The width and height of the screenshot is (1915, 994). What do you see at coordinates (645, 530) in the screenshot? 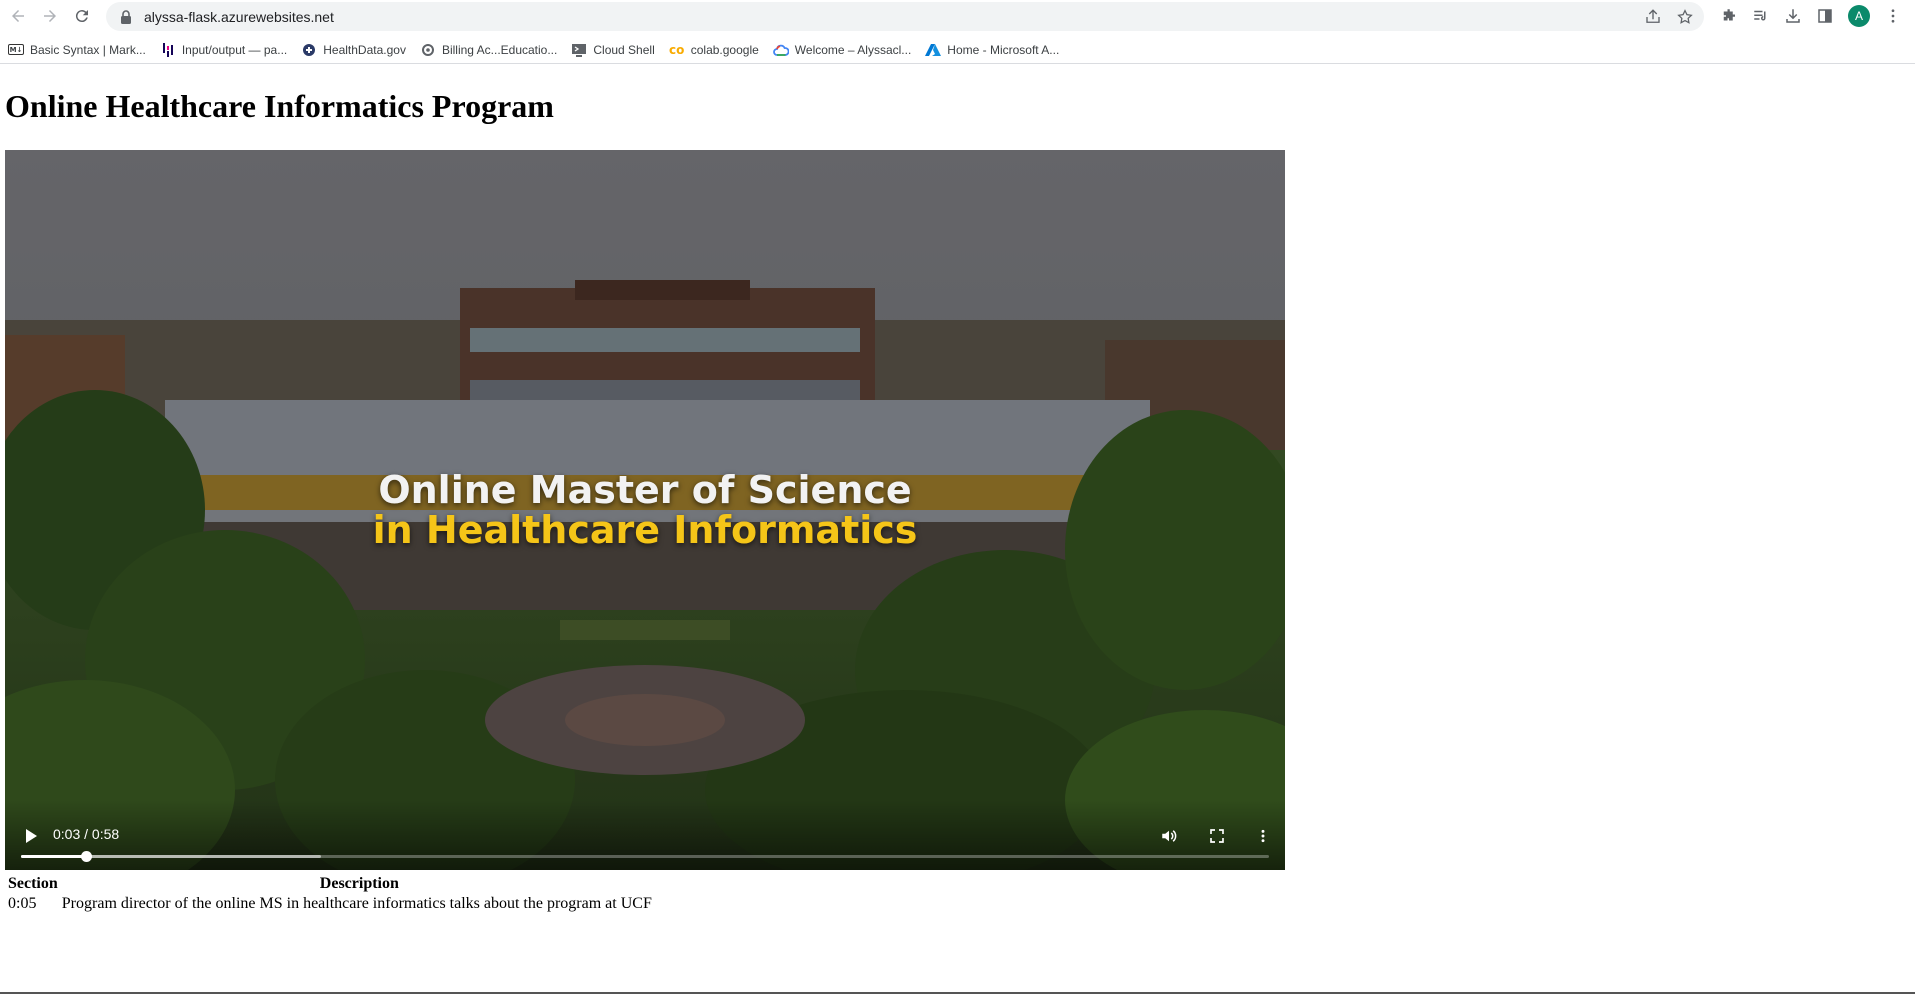
I see `video-overlay-subtitle: in Healthcare Informatics` at bounding box center [645, 530].